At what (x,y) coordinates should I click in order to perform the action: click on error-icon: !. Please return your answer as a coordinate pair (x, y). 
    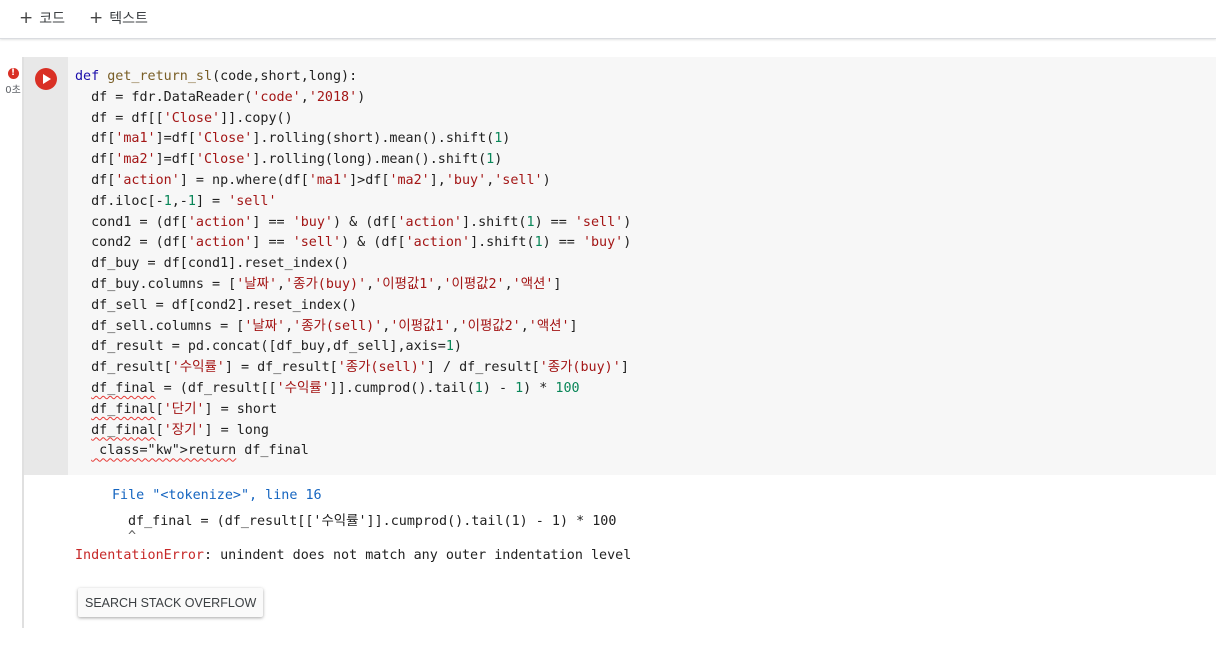
    Looking at the image, I should click on (13, 73).